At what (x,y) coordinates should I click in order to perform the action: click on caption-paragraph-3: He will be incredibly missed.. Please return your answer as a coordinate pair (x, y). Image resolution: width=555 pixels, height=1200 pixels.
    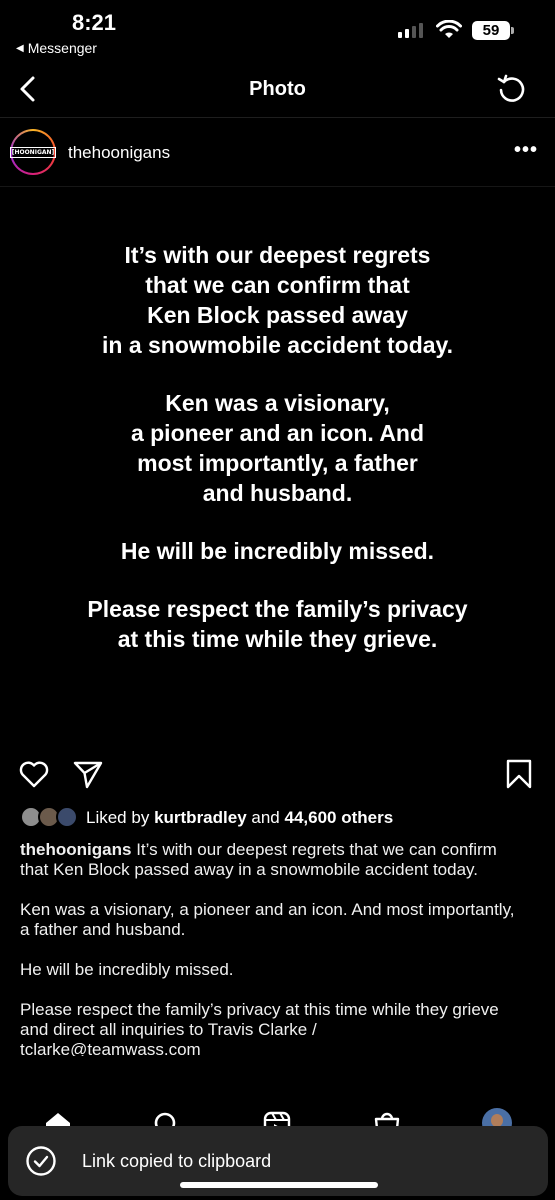
    Looking at the image, I should click on (127, 969).